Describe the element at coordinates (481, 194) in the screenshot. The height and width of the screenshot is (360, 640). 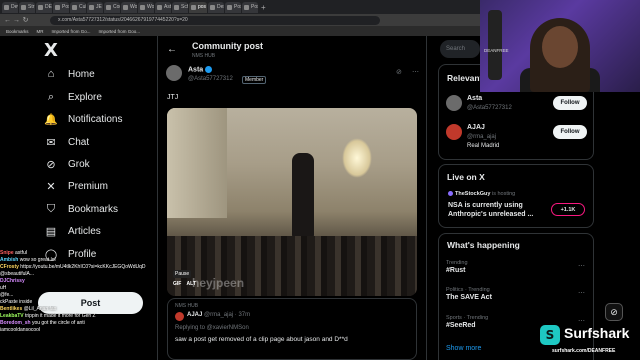
I see `live-host: TheStockGuy is hosting` at that location.